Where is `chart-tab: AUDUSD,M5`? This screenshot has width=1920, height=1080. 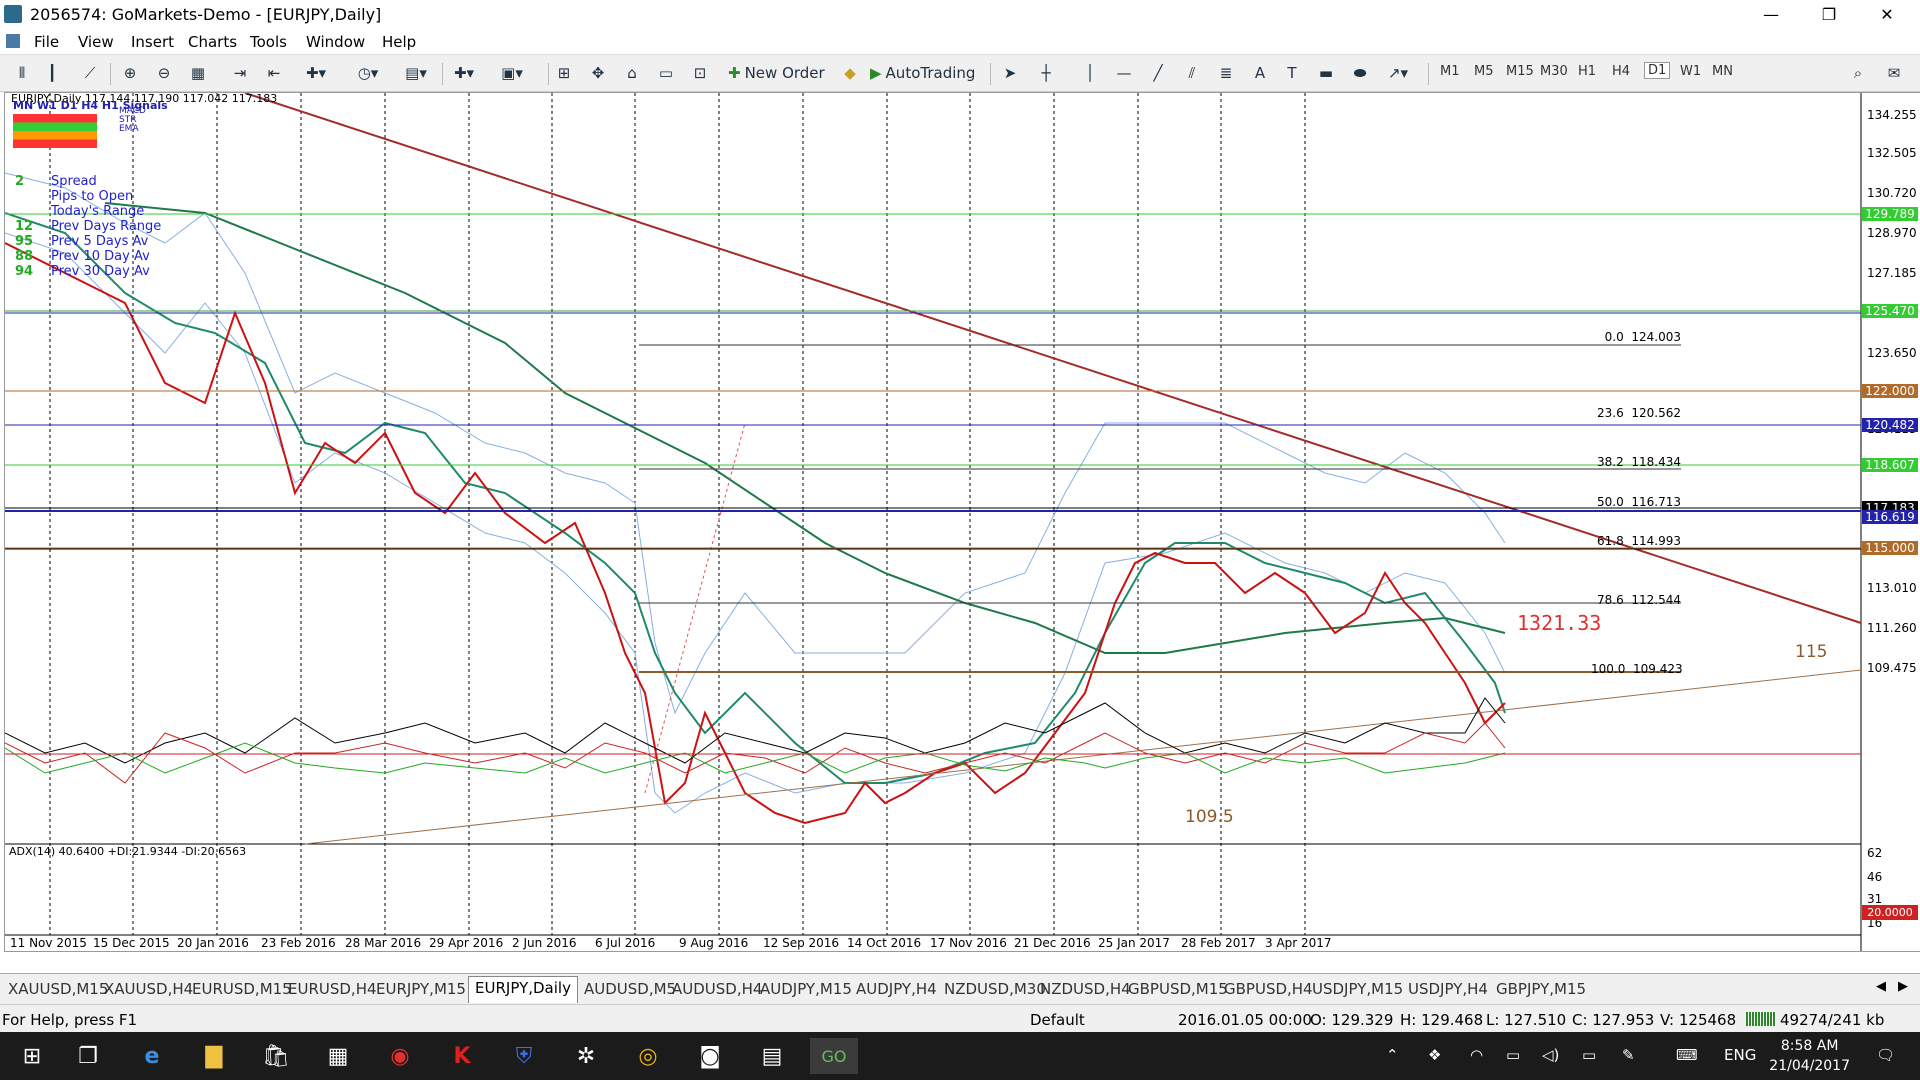 chart-tab: AUDUSD,M5 is located at coordinates (628, 989).